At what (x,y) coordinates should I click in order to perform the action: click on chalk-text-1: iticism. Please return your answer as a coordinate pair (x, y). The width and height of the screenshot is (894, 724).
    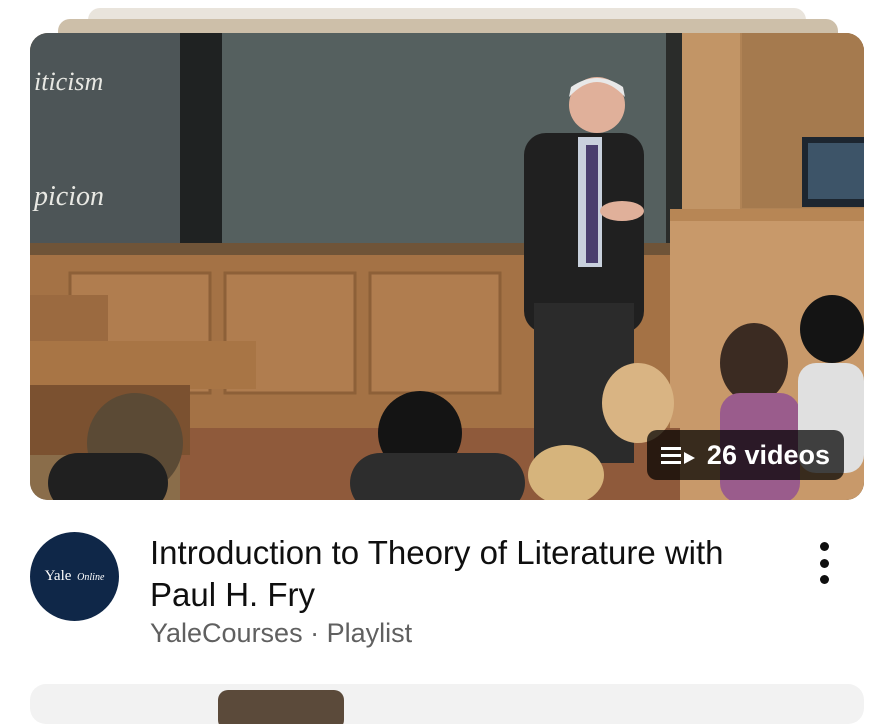
    Looking at the image, I should click on (68, 81).